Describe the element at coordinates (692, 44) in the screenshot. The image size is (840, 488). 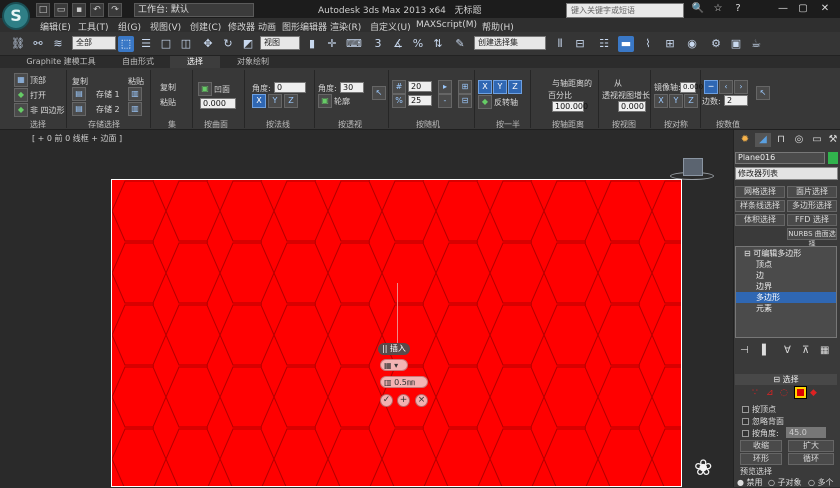
I see `material-editor-icon: ◉` at that location.